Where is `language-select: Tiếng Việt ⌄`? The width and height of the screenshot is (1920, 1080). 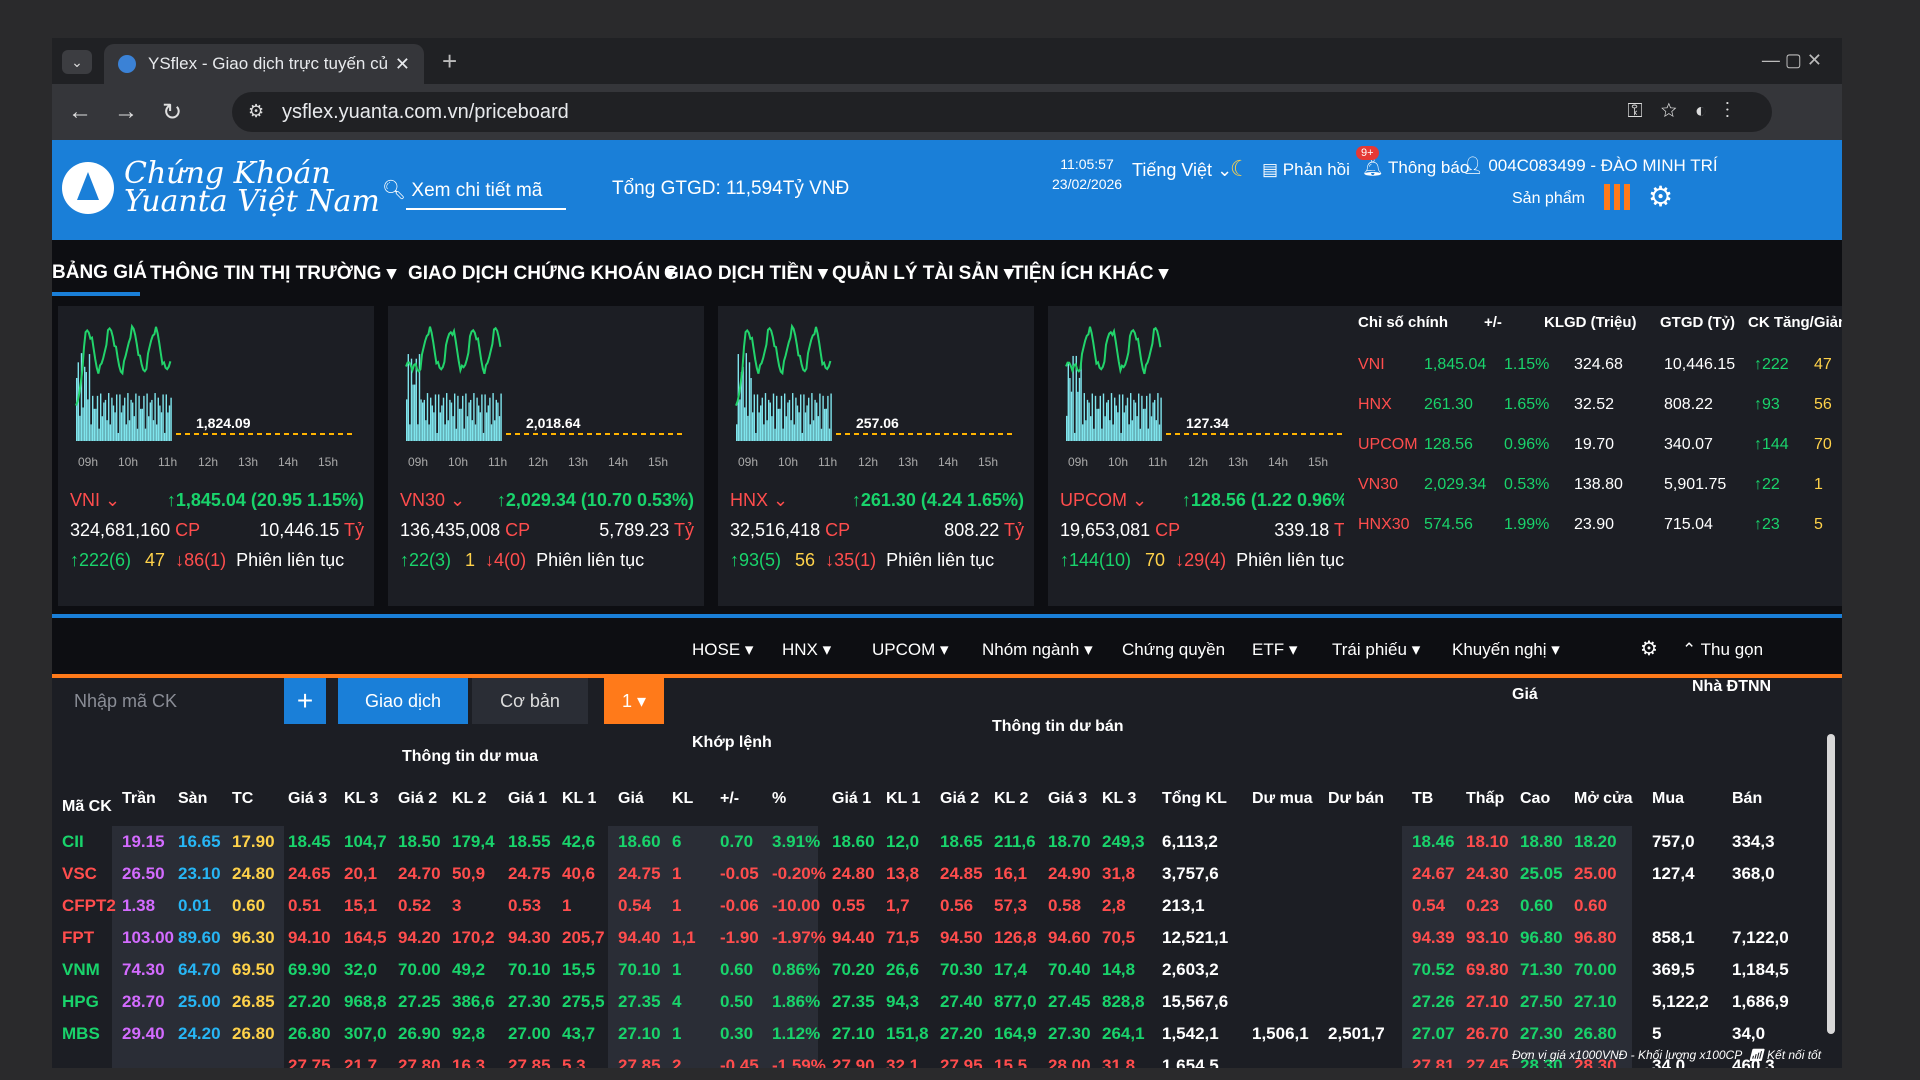
language-select: Tiếng Việt ⌄ is located at coordinates (1182, 170).